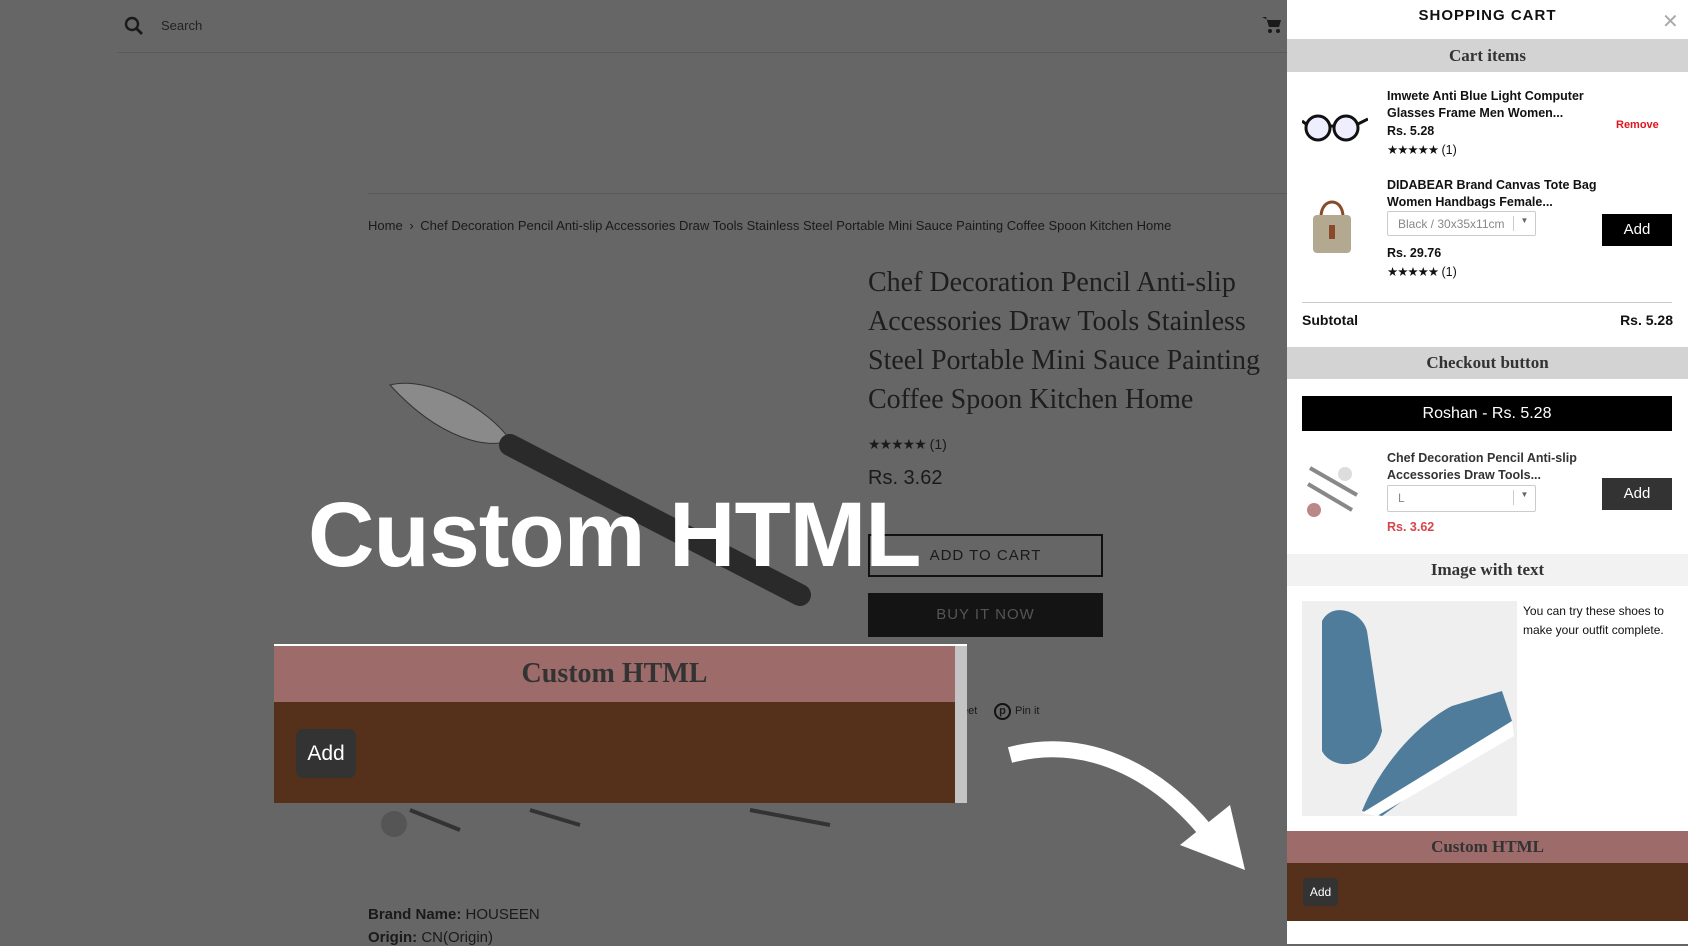  I want to click on brand-label: Brand Name:, so click(415, 914).